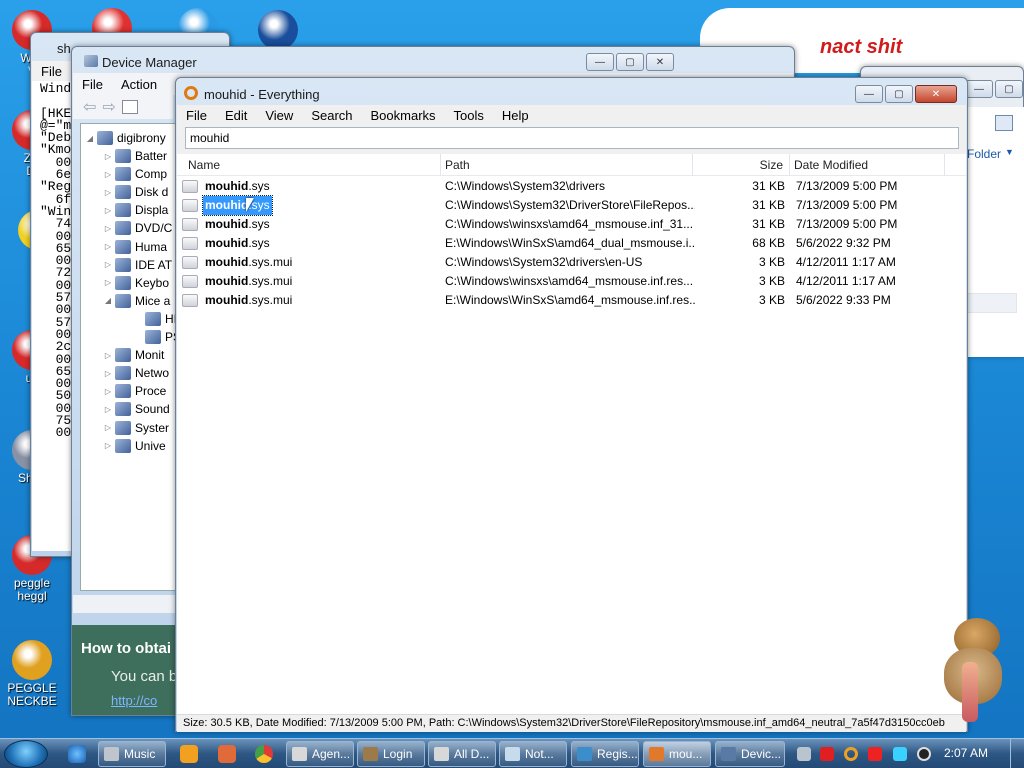 The width and height of the screenshot is (1024, 768). What do you see at coordinates (391, 754) in the screenshot?
I see `taskbar-button: Login` at bounding box center [391, 754].